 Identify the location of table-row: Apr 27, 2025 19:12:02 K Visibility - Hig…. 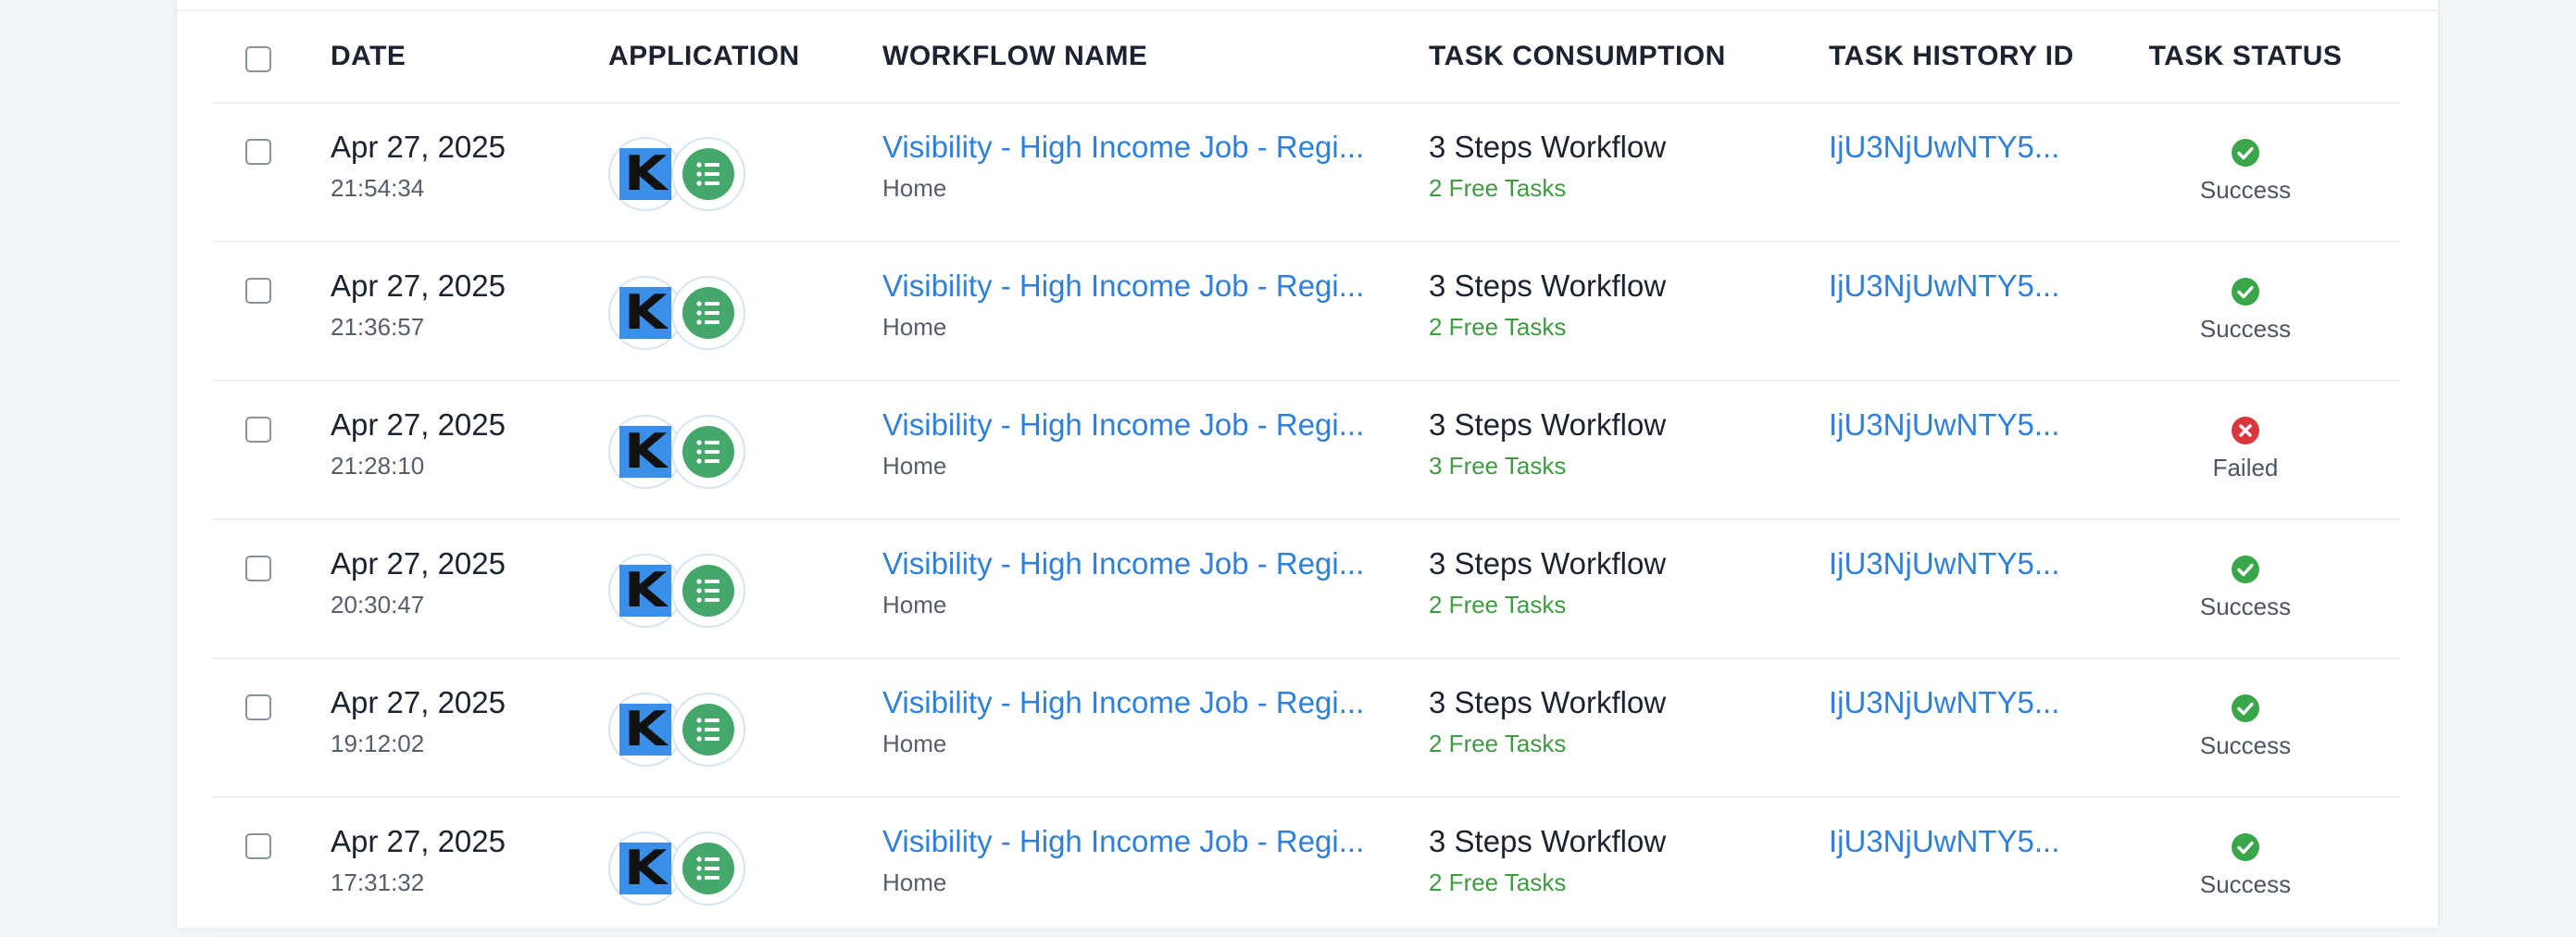
(1307, 728).